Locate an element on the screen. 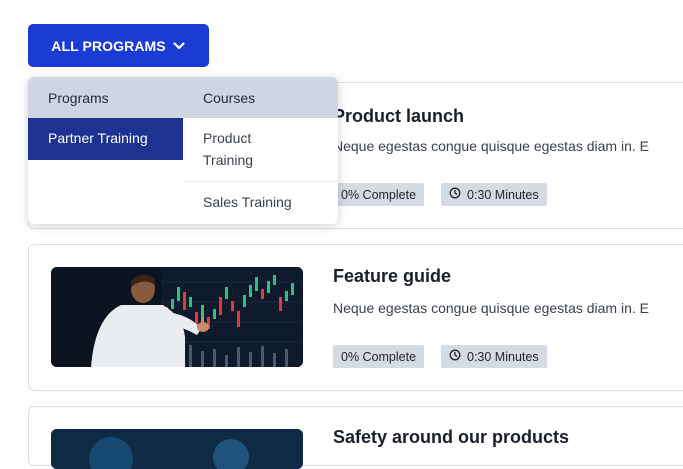 The image size is (683, 469). all-programs-label: ALL PROGRAMS is located at coordinates (108, 45).